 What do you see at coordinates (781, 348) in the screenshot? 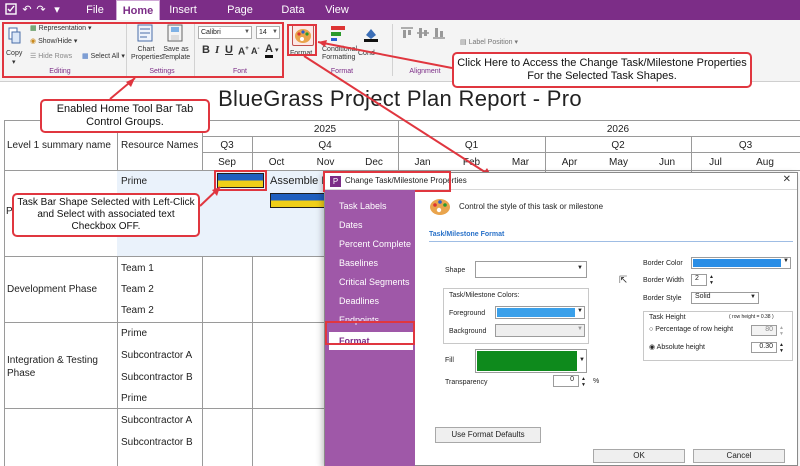
I see `abs-height-spinner-icon: ▲ ▼` at bounding box center [781, 348].